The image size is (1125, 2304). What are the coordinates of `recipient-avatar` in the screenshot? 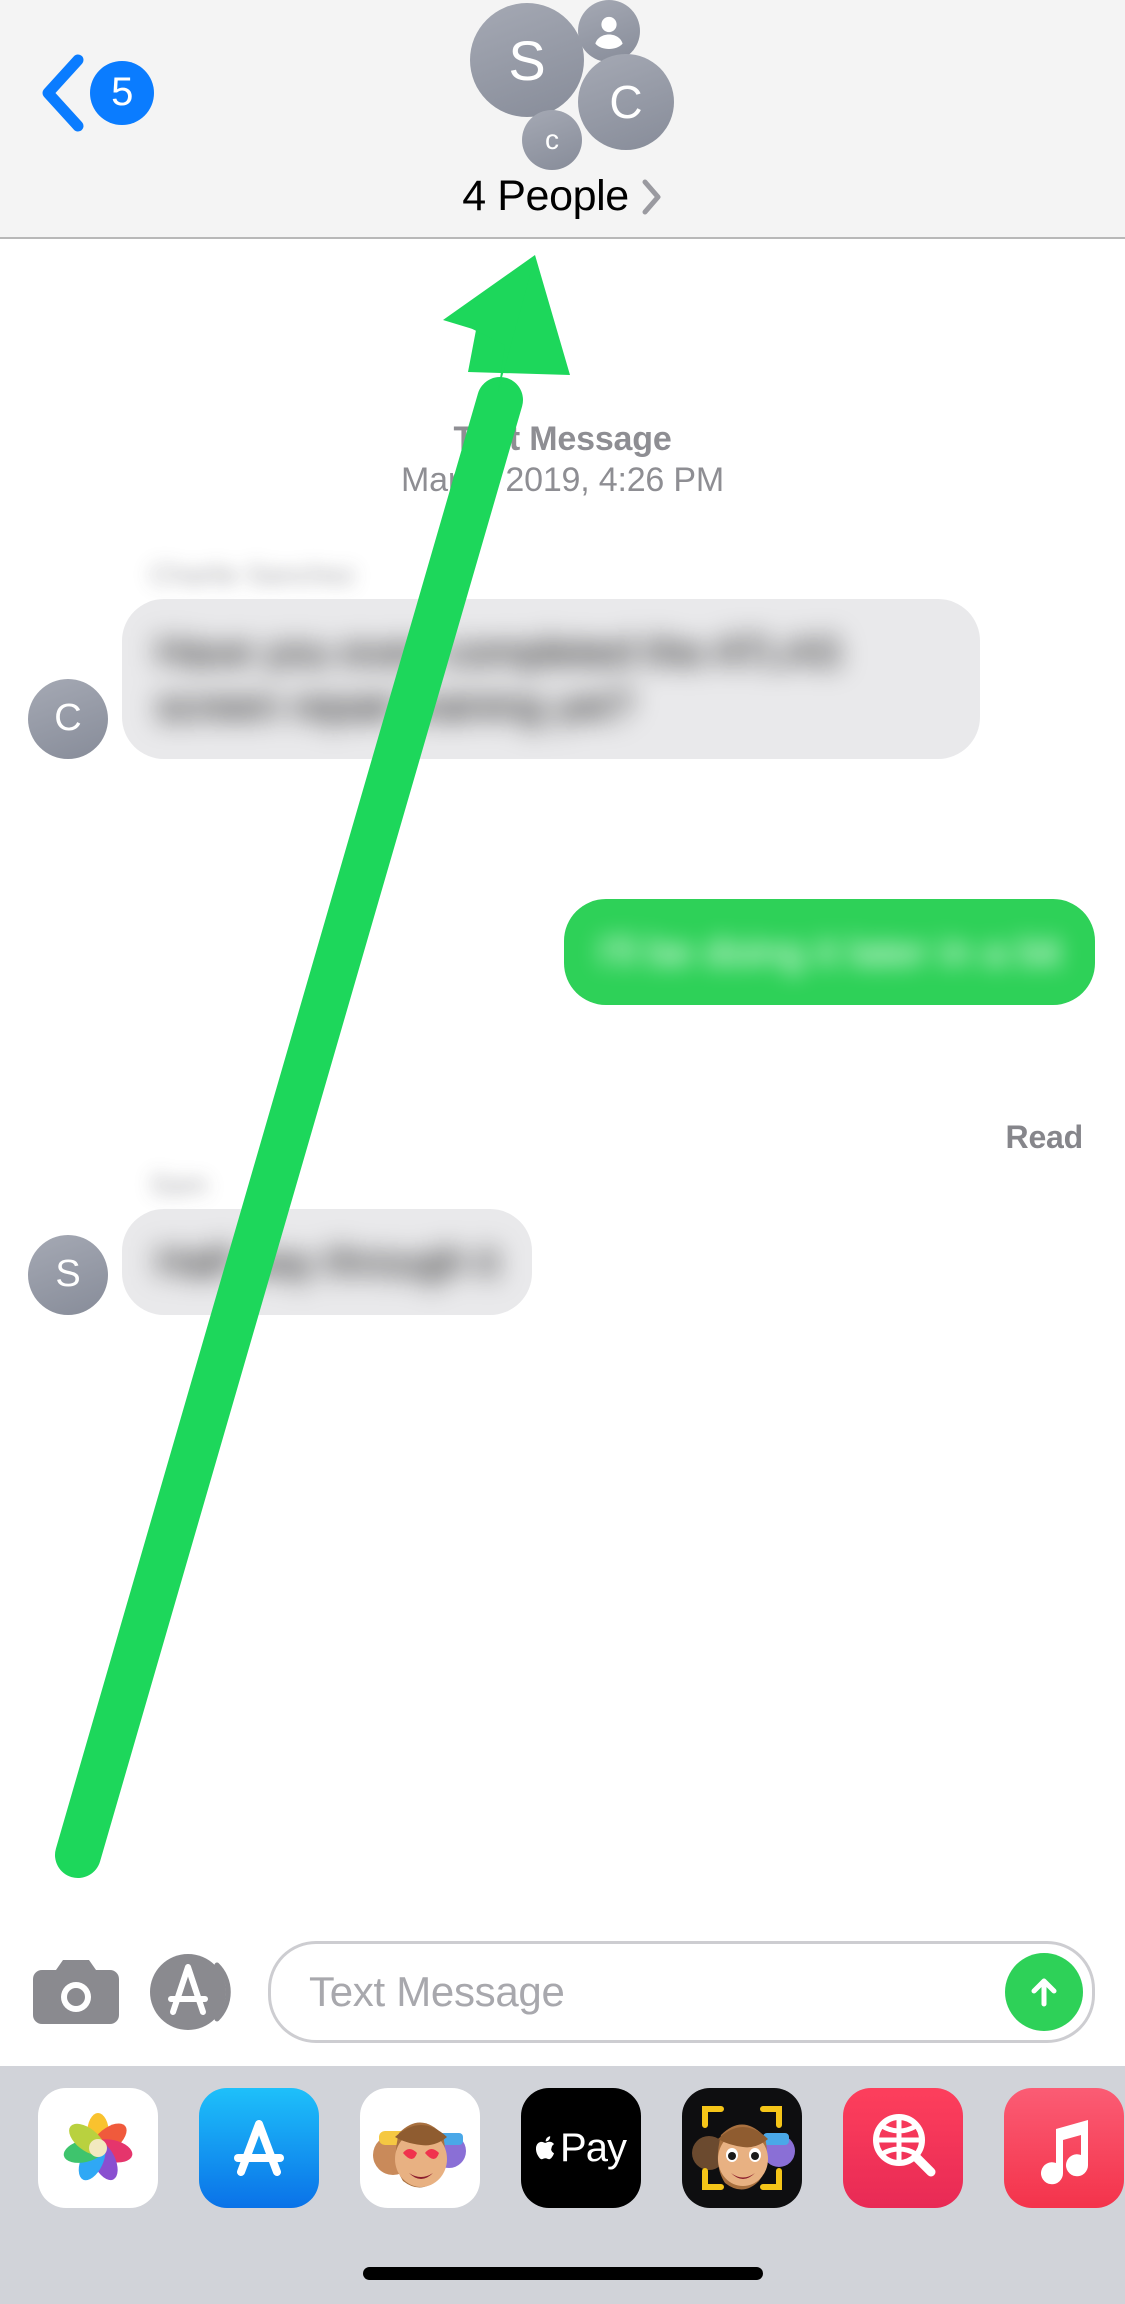 It's located at (609, 31).